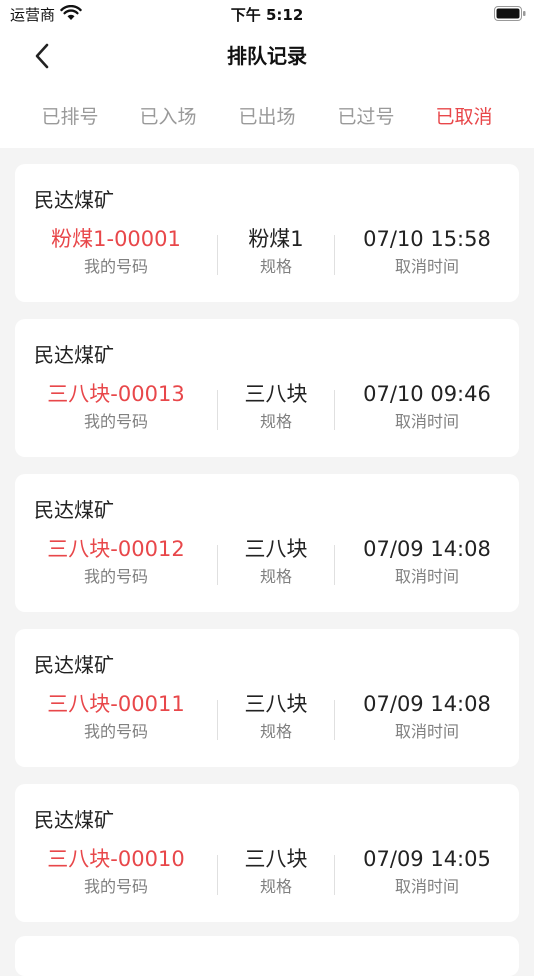 This screenshot has width=534, height=976. What do you see at coordinates (116, 394) in the screenshot?
I see `my-number-value: 三八块-00013` at bounding box center [116, 394].